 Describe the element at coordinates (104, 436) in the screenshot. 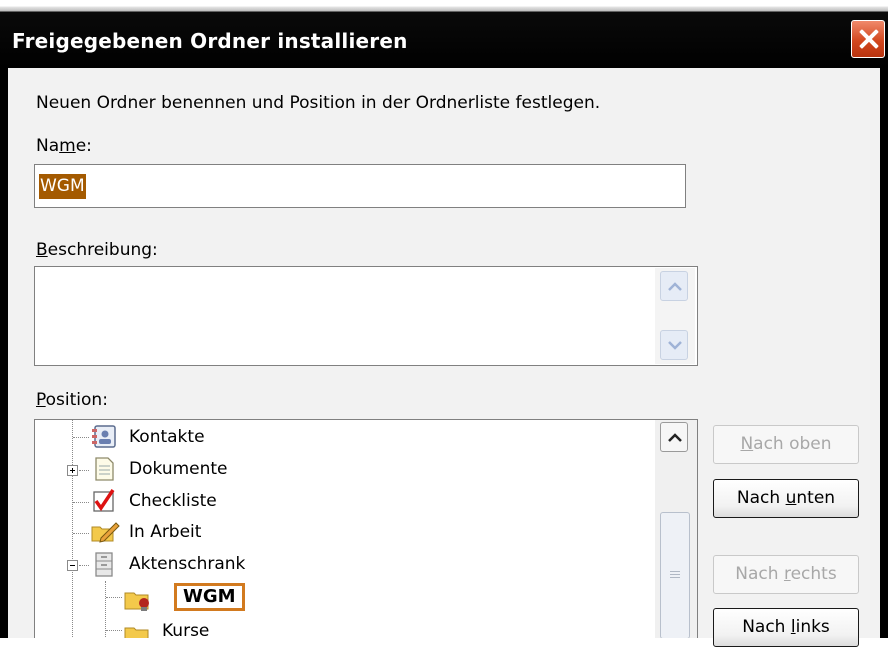

I see `contacts-icon` at that location.